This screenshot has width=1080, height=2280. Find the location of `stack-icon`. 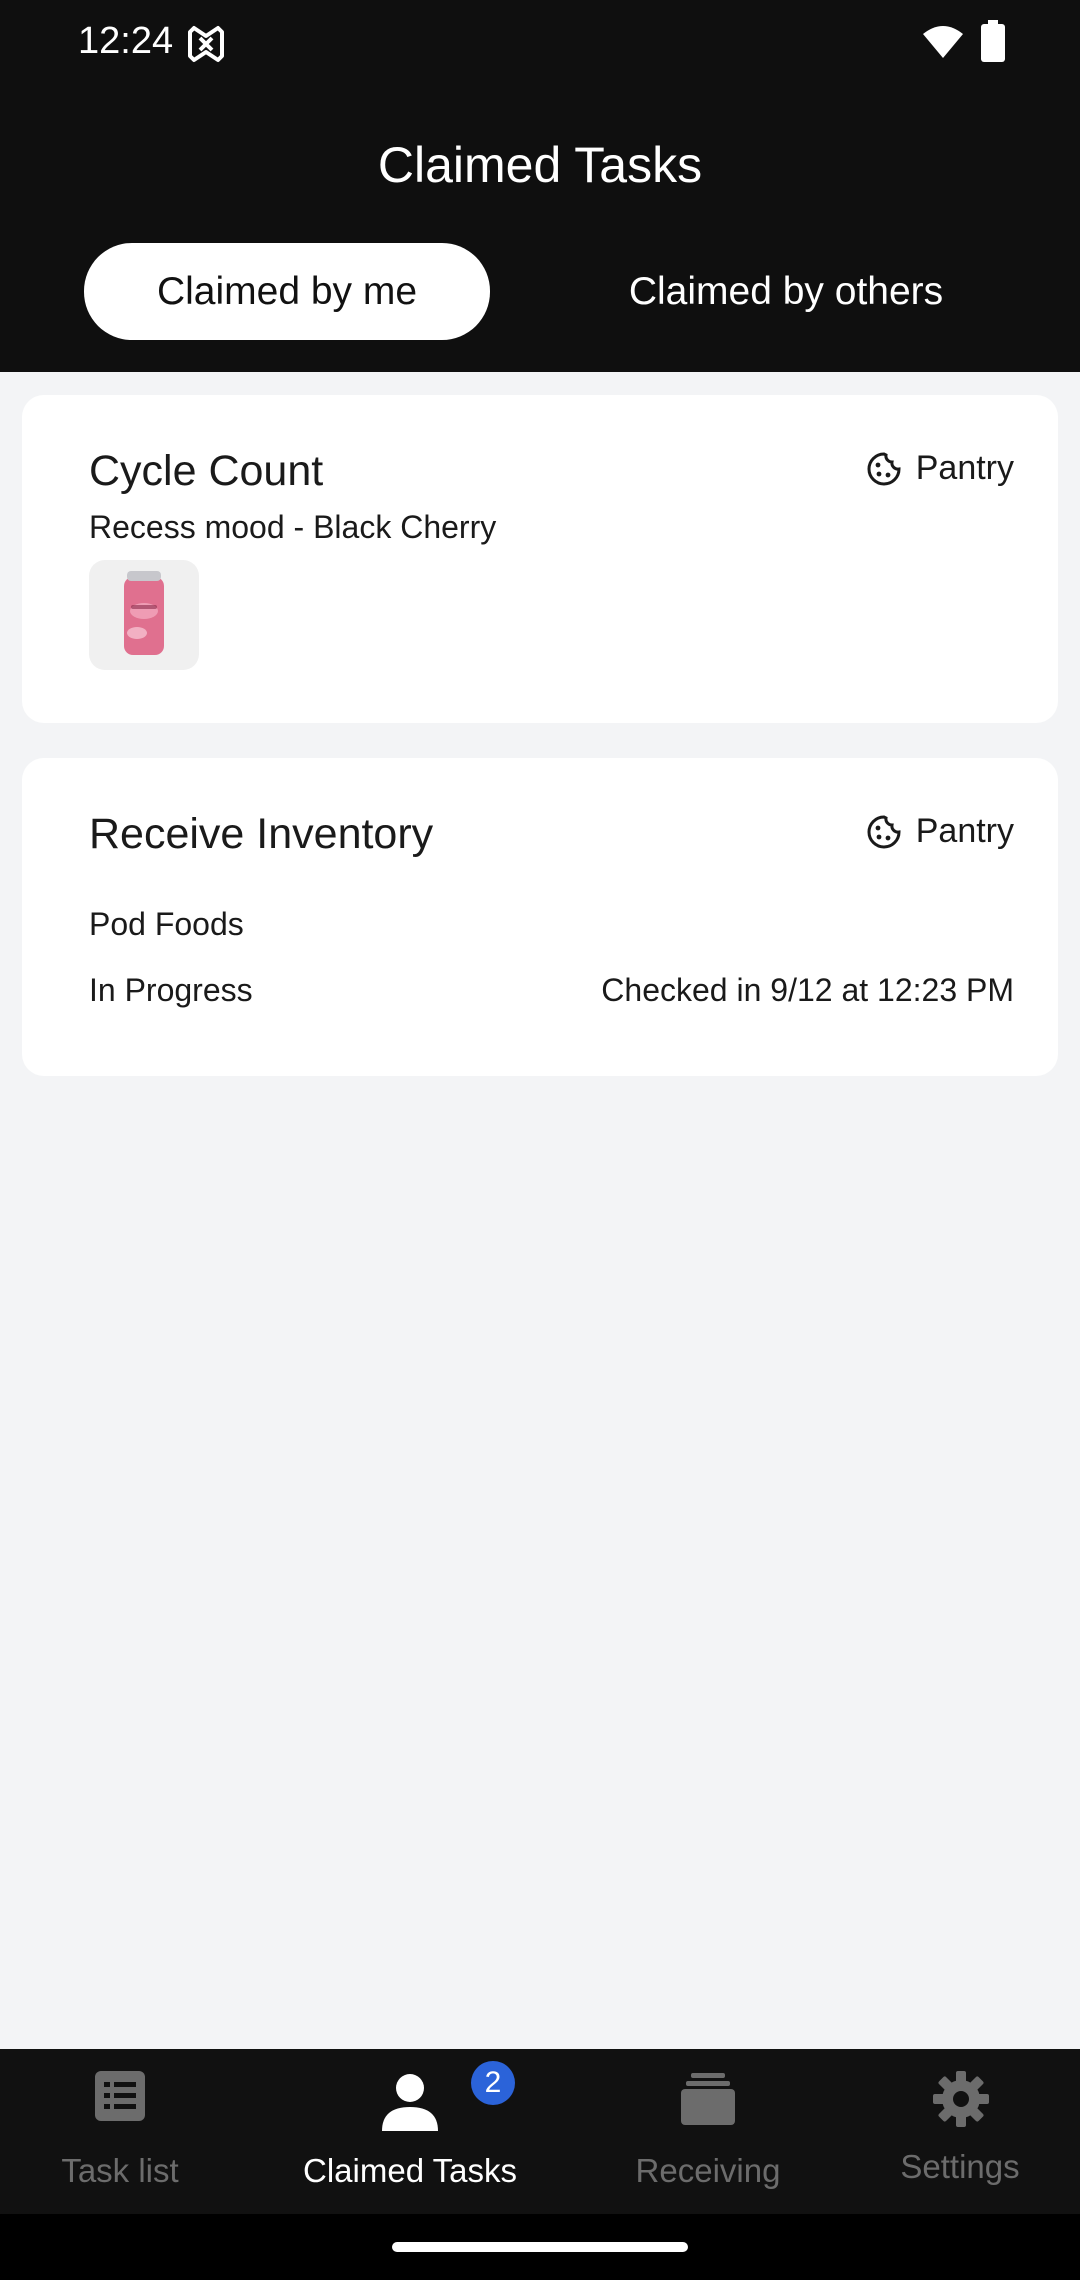

stack-icon is located at coordinates (708, 2099).